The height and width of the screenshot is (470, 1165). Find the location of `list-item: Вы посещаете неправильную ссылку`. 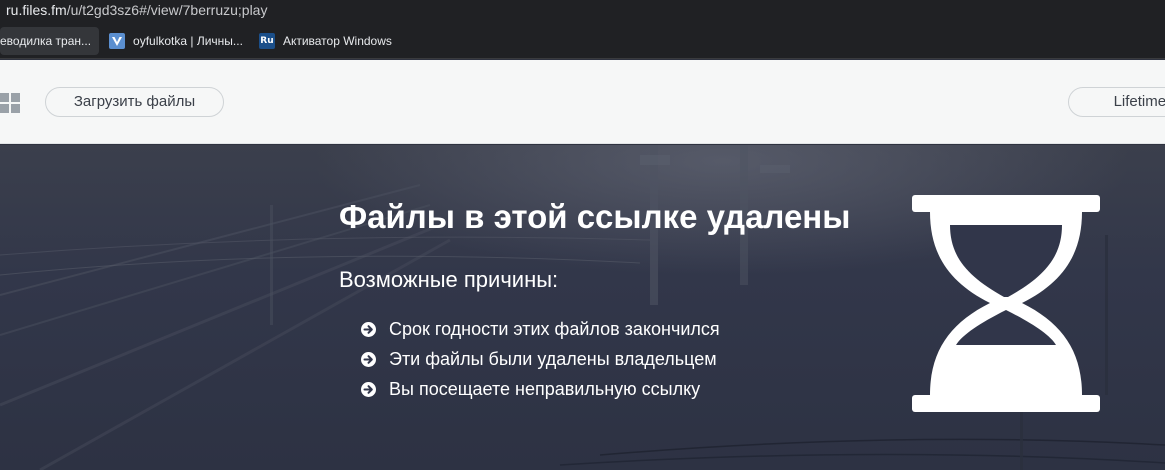

list-item: Вы посещаете неправильную ссылку is located at coordinates (540, 389).